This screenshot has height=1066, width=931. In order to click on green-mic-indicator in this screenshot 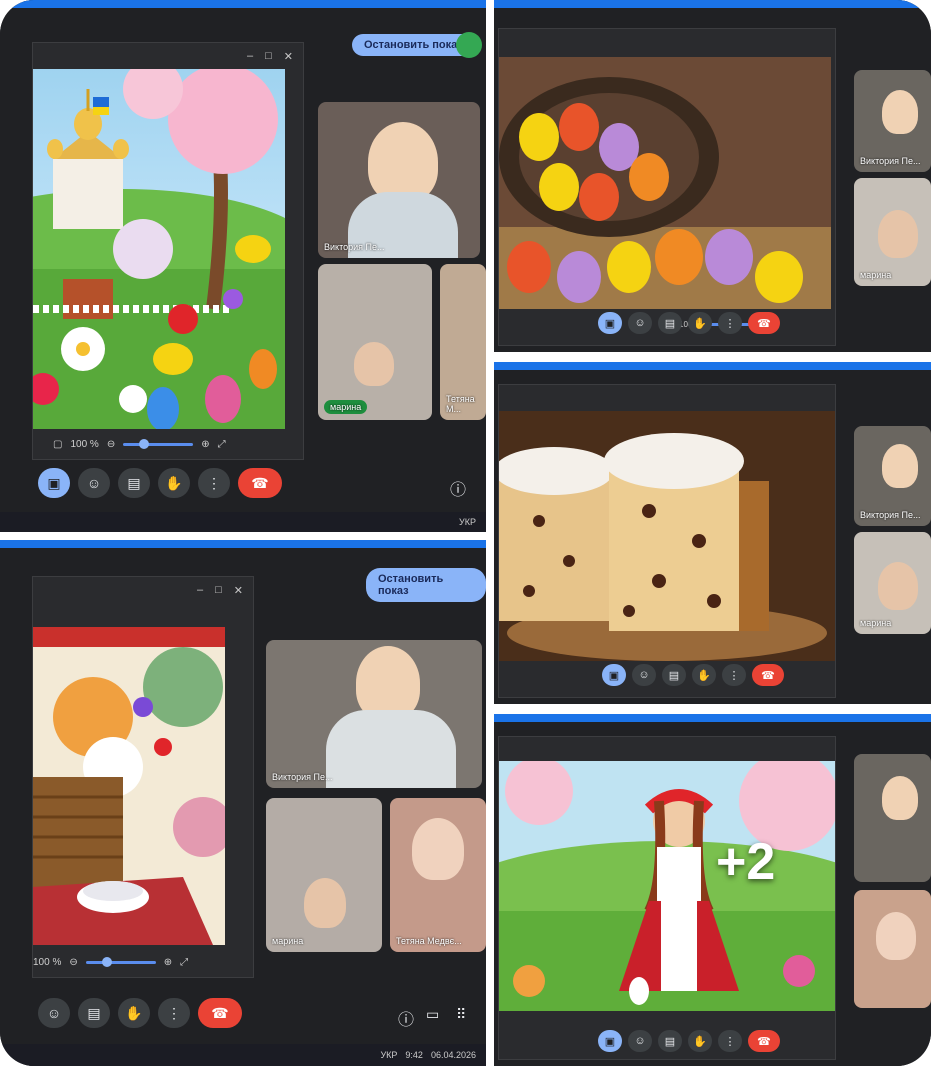, I will do `click(469, 45)`.